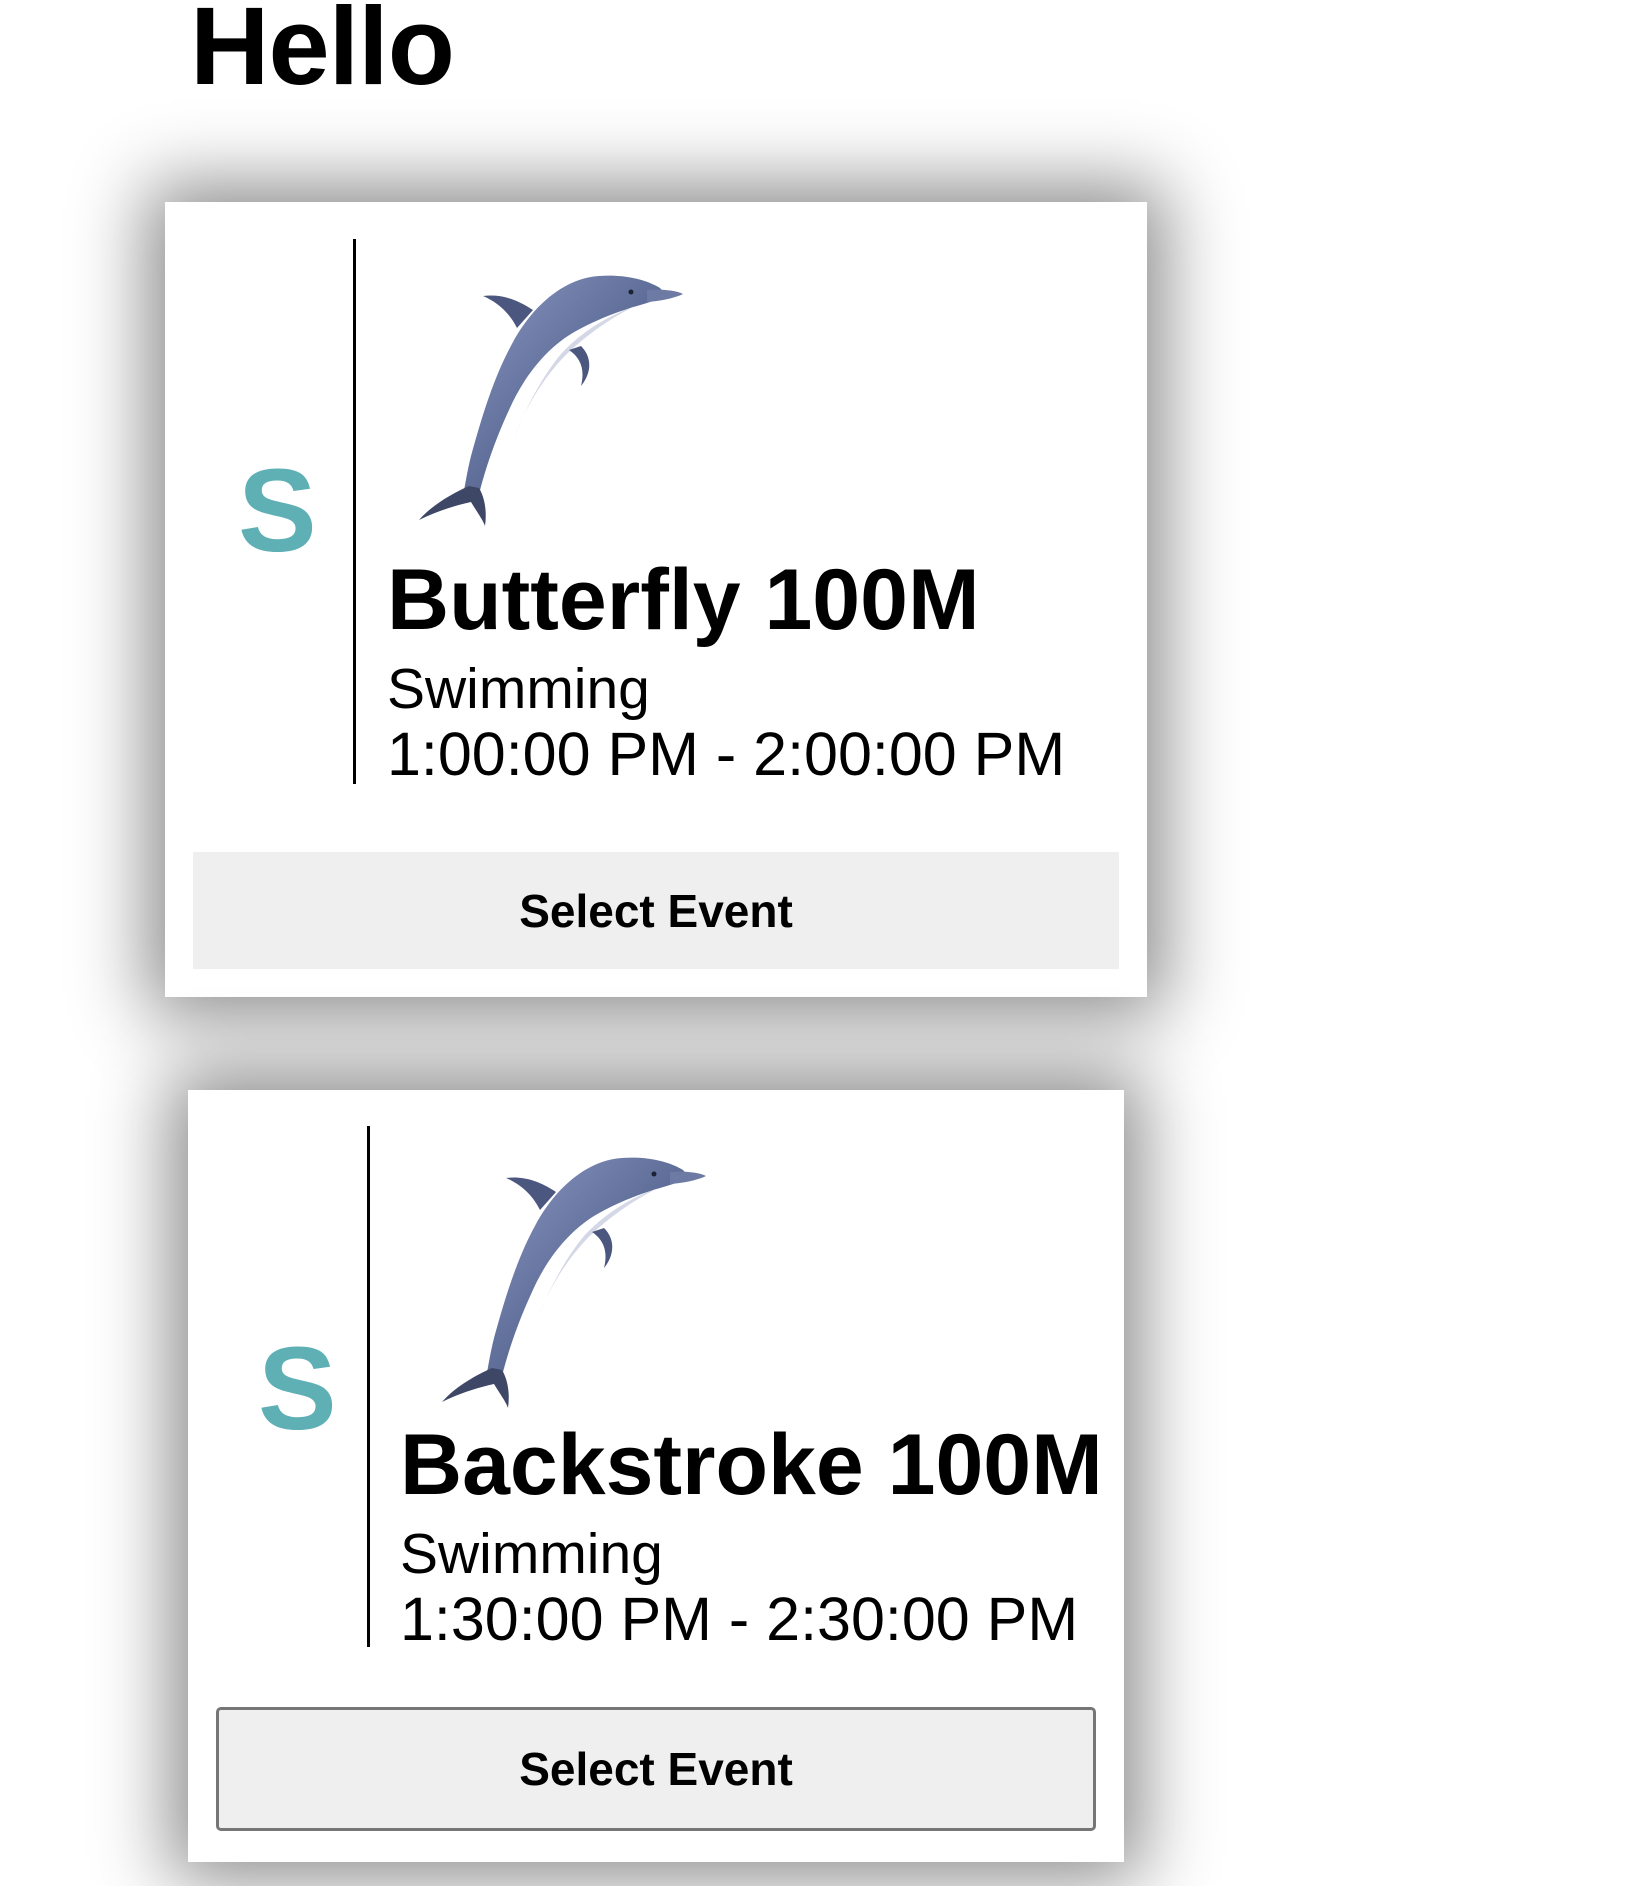  What do you see at coordinates (322, 54) in the screenshot?
I see `page-title: Hello` at bounding box center [322, 54].